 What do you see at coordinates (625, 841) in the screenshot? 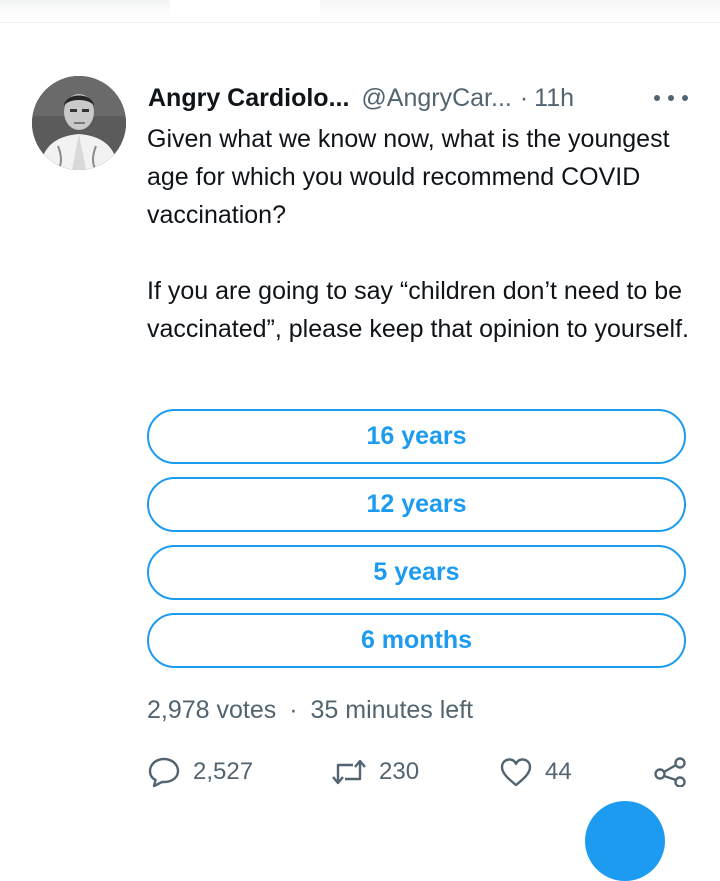
I see `compose-button` at bounding box center [625, 841].